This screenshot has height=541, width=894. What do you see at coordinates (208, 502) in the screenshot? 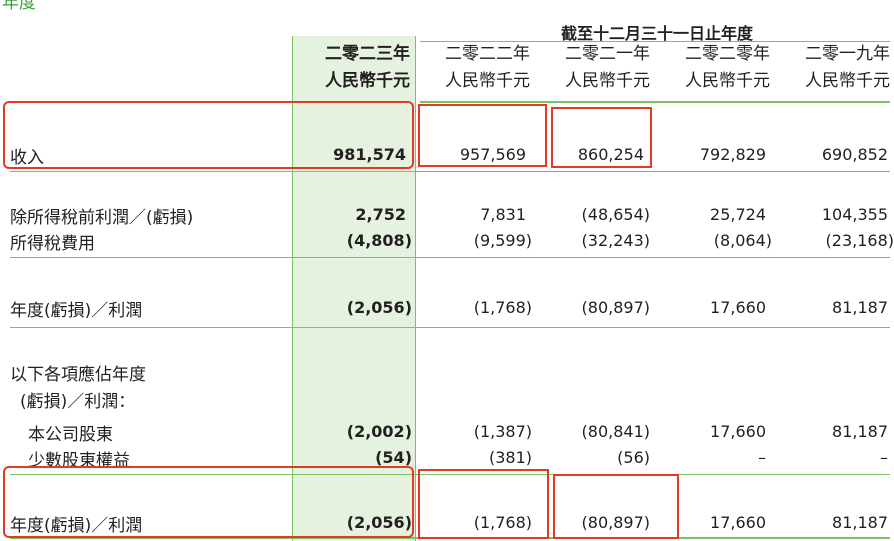
I see `annotation-box-total-row` at bounding box center [208, 502].